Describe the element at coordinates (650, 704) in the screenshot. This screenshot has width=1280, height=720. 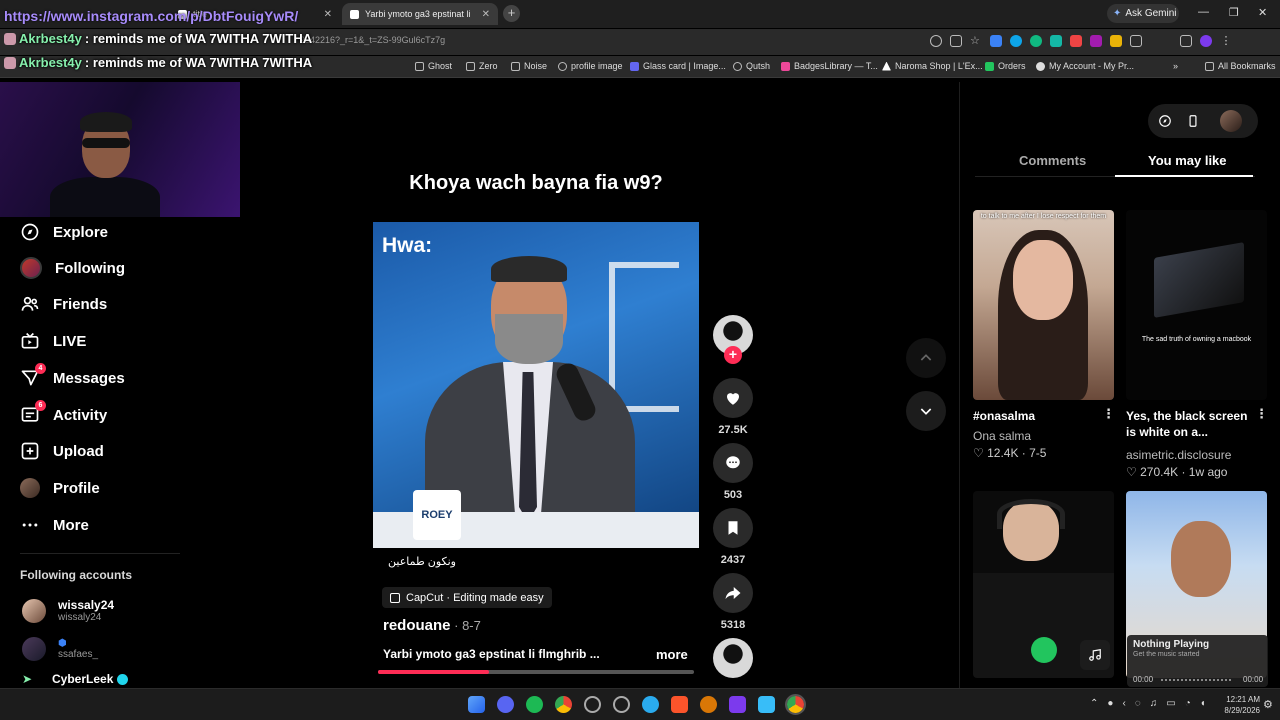
I see `telegram-icon` at that location.